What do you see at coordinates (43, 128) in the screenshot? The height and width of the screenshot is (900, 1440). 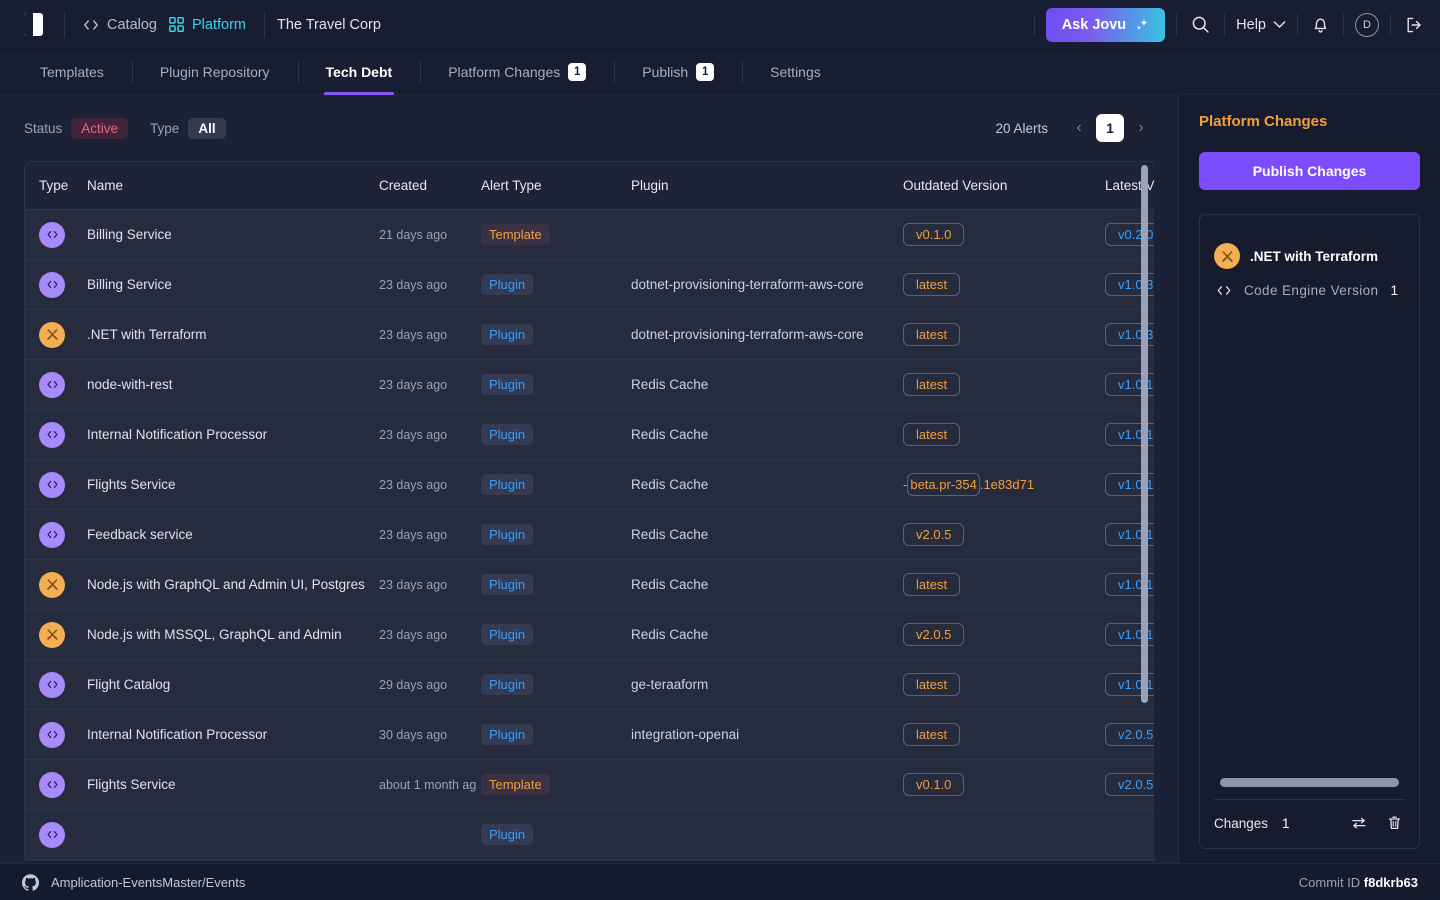 I see `status-filter-label: Status` at bounding box center [43, 128].